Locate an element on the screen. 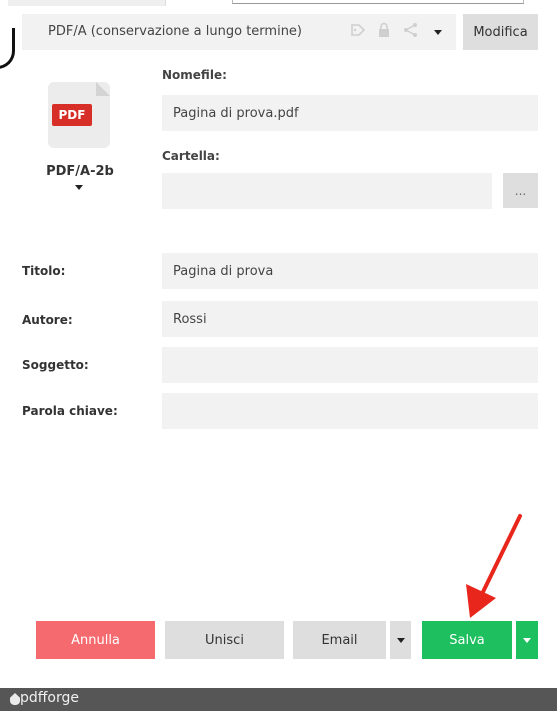 The width and height of the screenshot is (557, 711). save-button: Salva is located at coordinates (467, 640).